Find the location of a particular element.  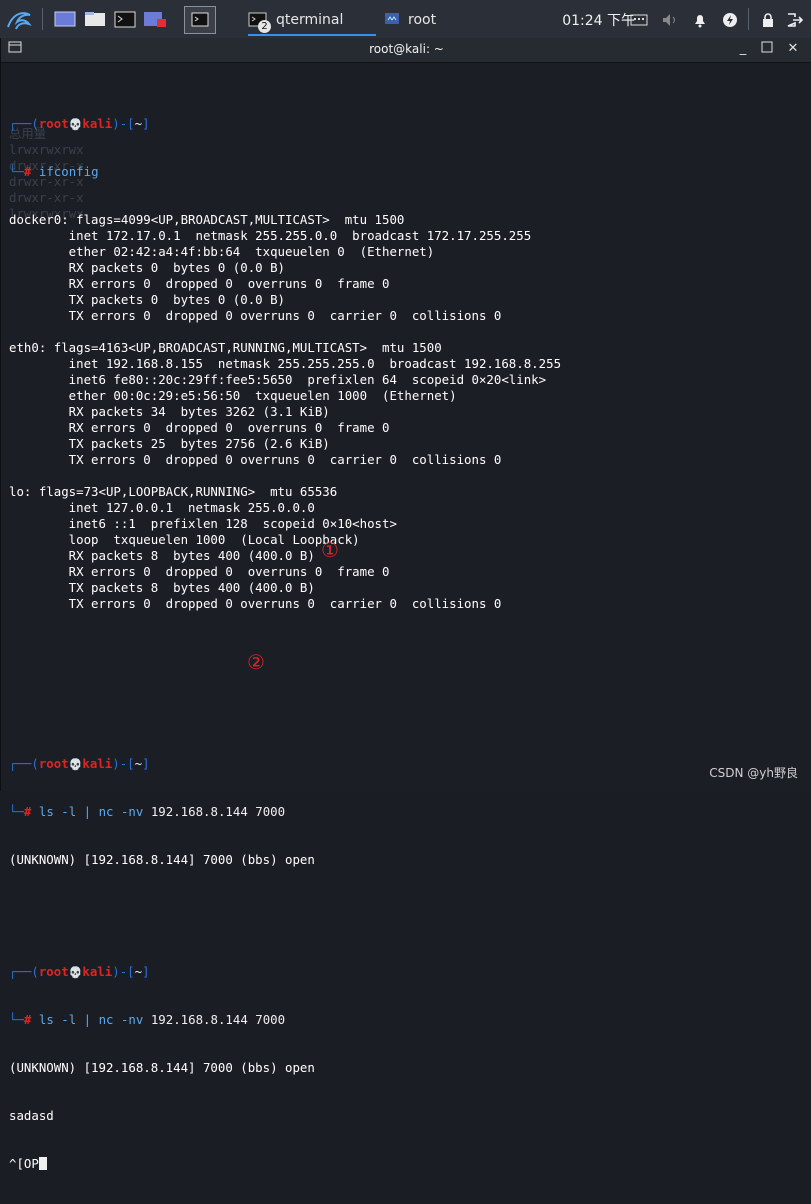

task-label: root is located at coordinates (422, 20).